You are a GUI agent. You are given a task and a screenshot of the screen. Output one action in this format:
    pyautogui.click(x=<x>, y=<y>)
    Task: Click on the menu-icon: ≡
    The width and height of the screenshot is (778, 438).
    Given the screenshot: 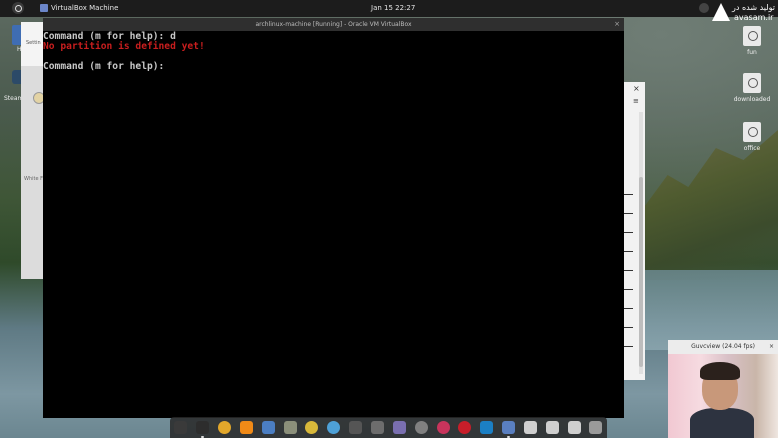 What is the action you would take?
    pyautogui.click(x=636, y=101)
    